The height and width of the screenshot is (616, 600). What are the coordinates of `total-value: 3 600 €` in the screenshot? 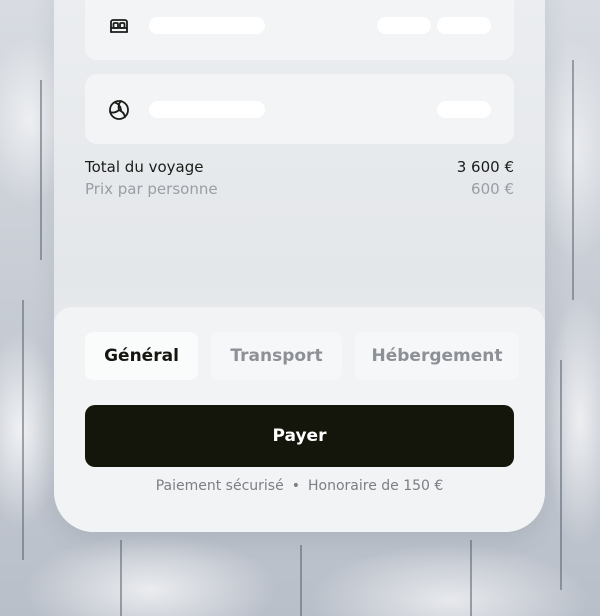 It's located at (485, 167).